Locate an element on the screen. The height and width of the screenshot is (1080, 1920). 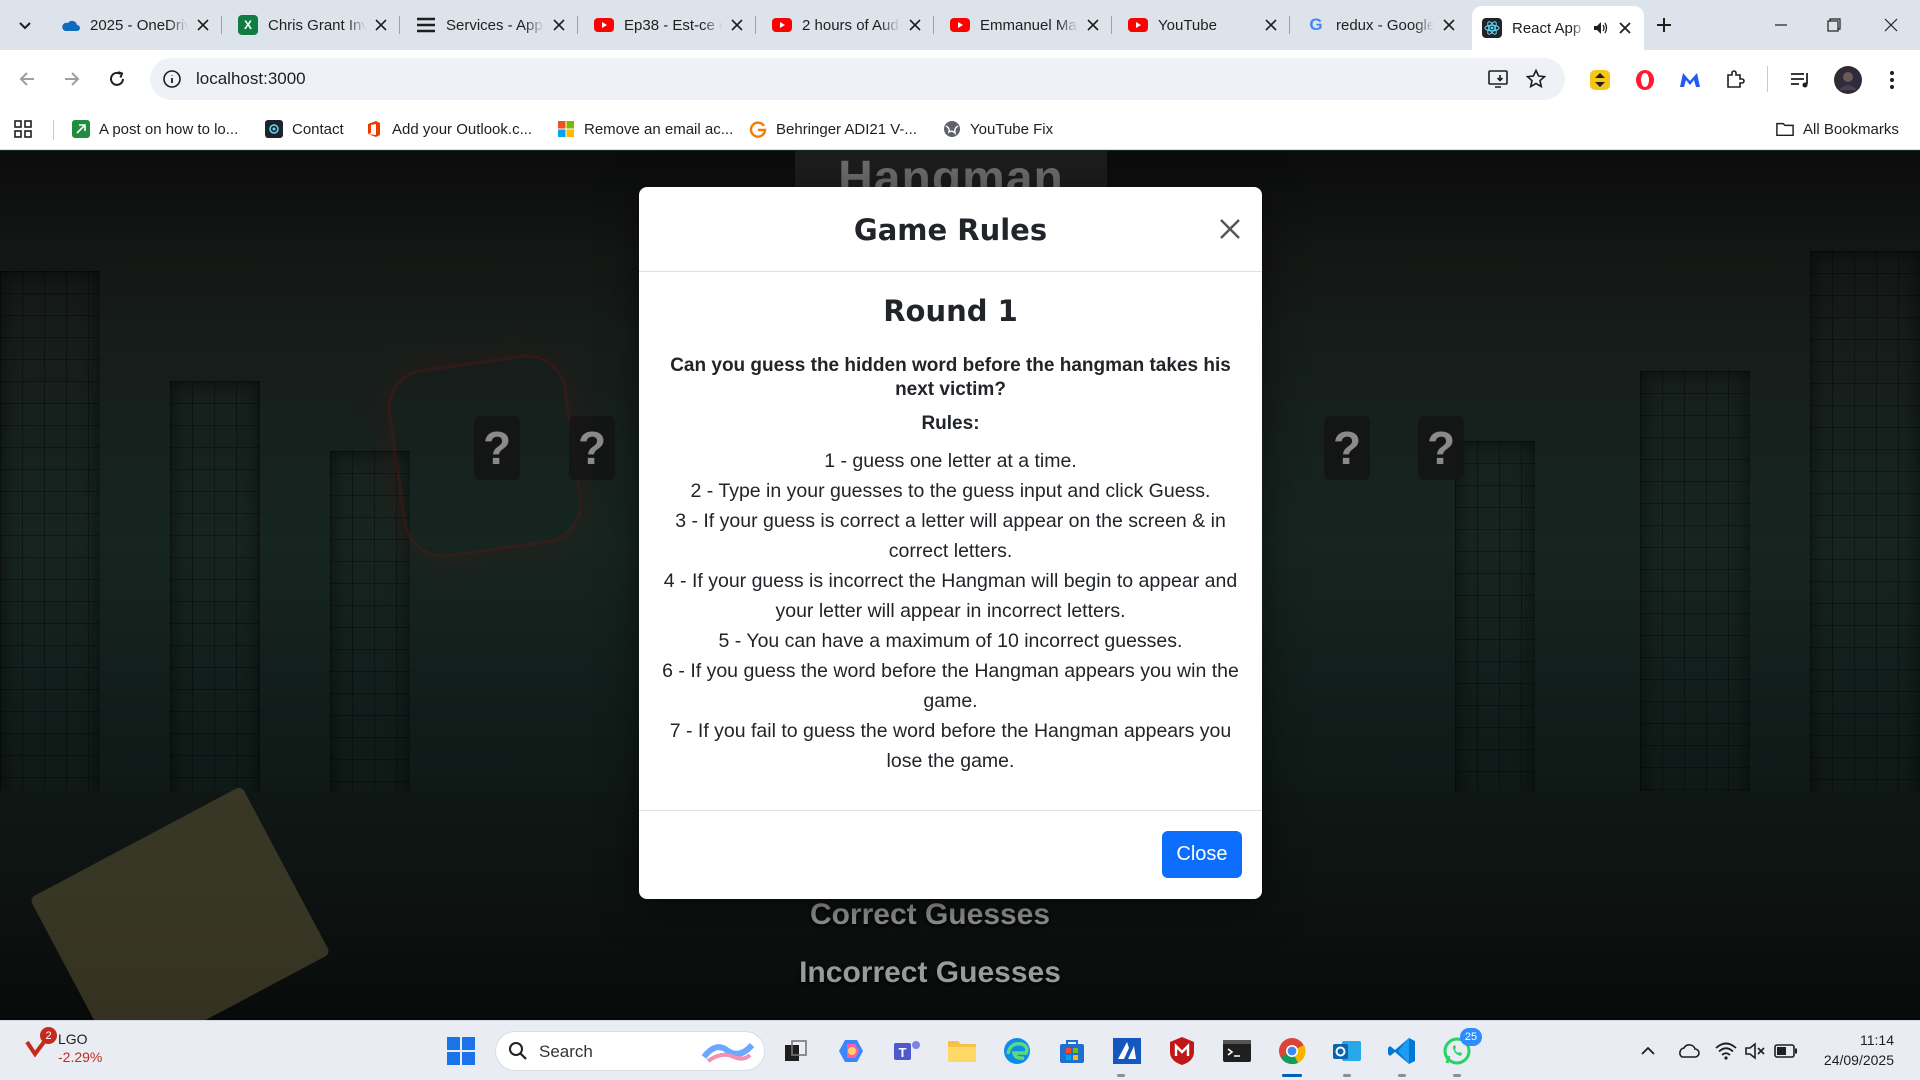
teams-icon: T is located at coordinates (907, 1051).